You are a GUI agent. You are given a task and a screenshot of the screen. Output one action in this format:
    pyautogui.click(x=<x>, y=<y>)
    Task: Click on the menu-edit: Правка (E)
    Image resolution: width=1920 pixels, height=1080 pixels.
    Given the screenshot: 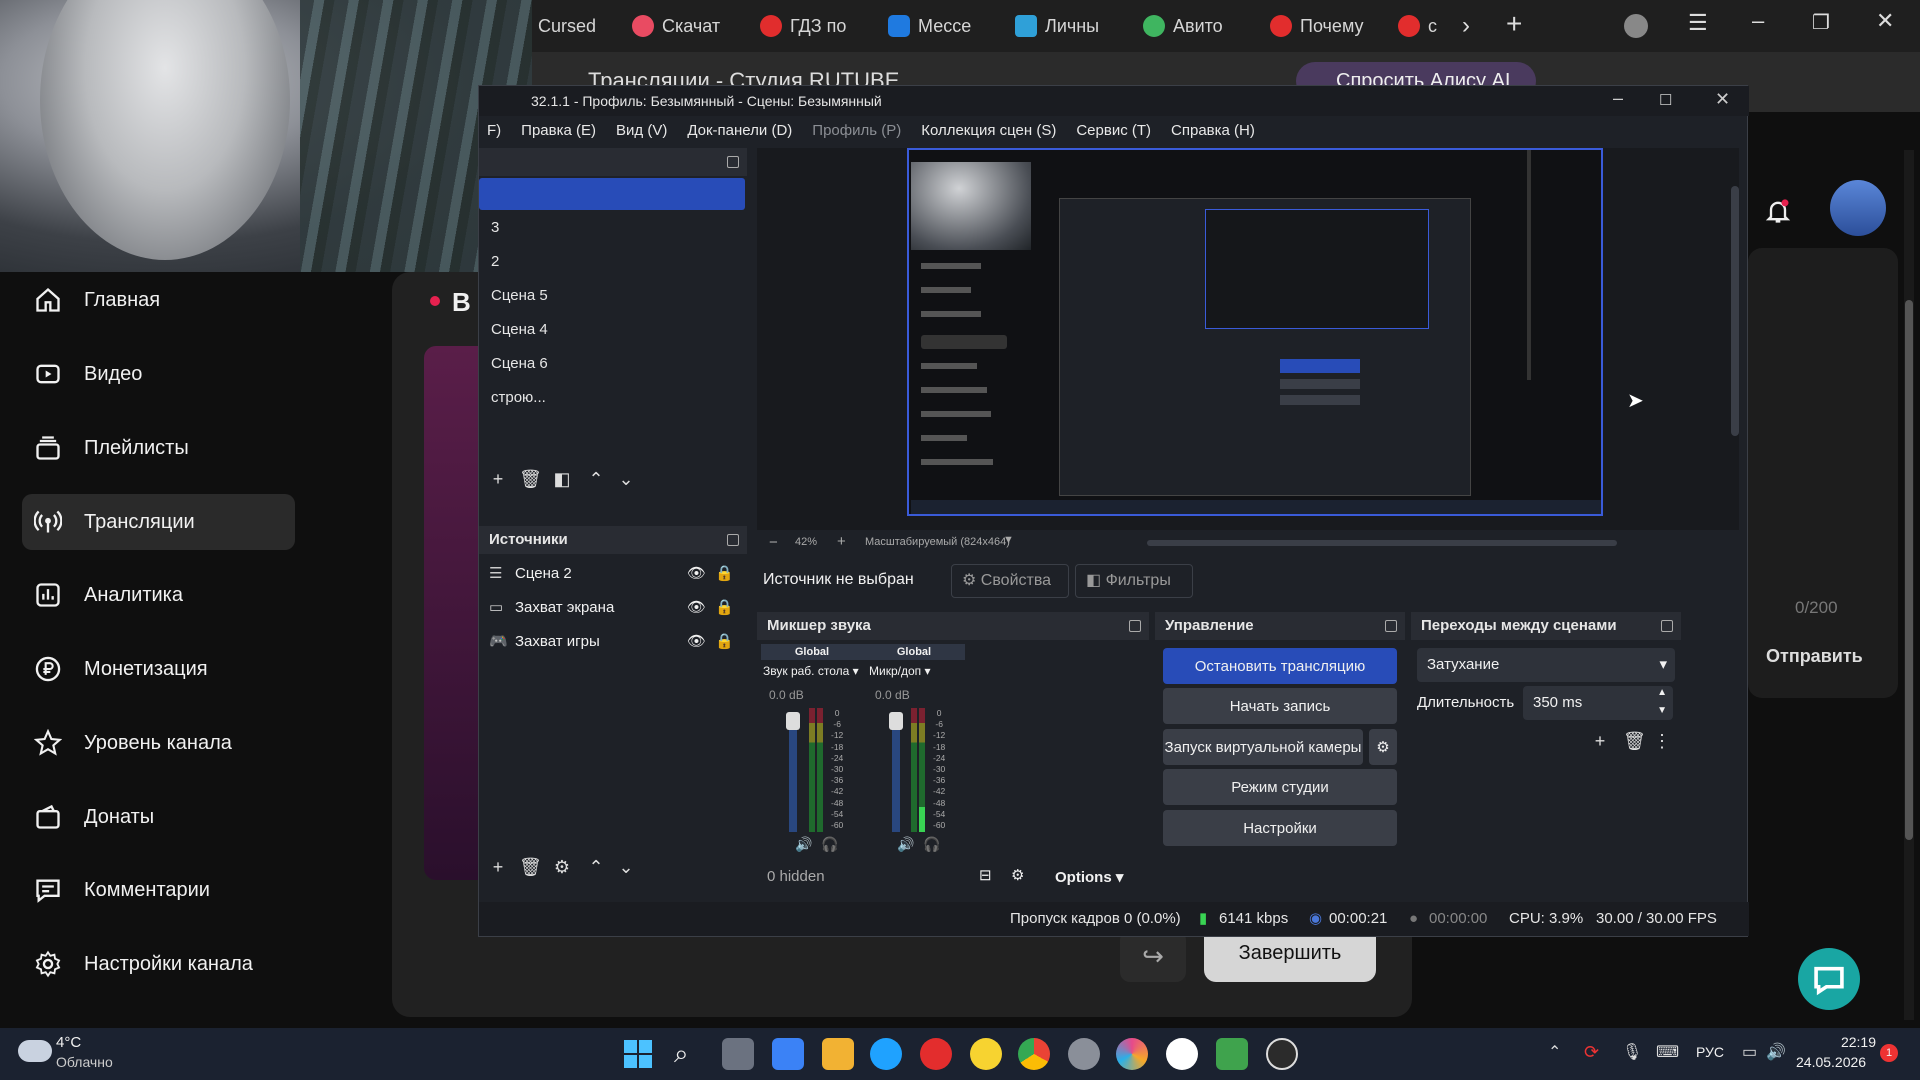 What is the action you would take?
    pyautogui.click(x=558, y=130)
    